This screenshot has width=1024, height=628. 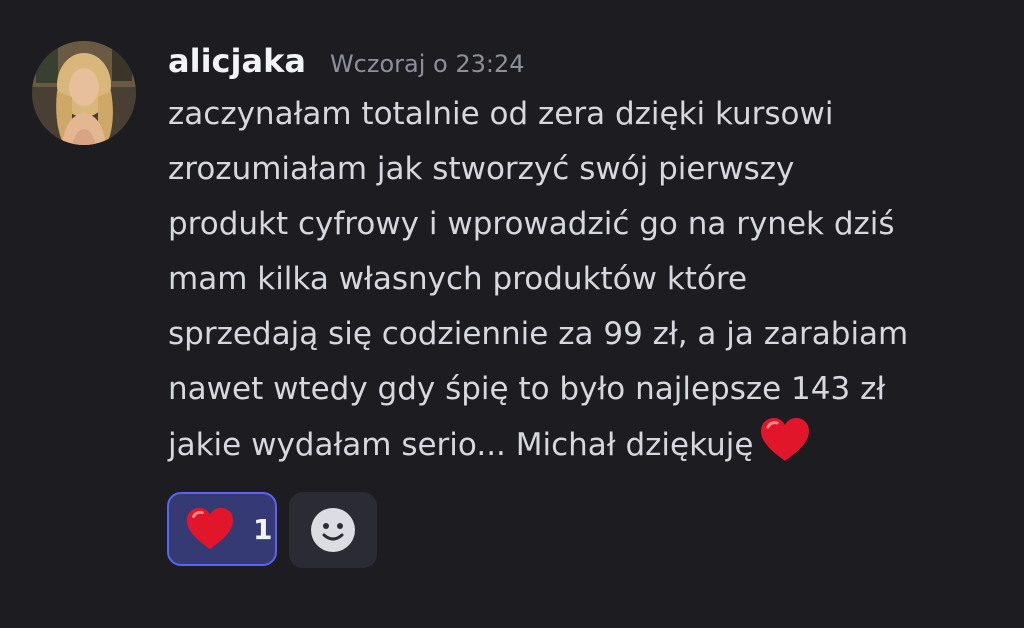 I want to click on add-reaction-button, so click(x=333, y=530).